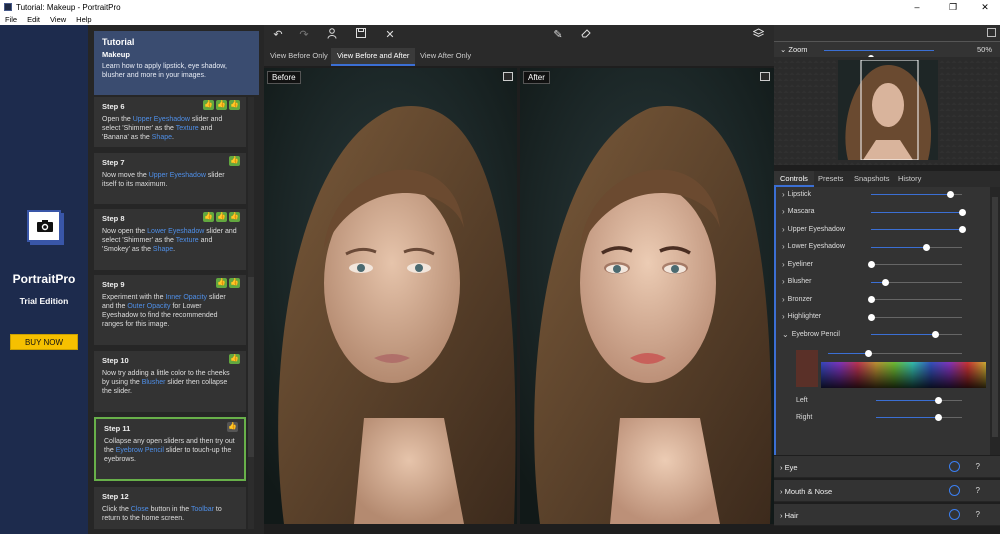 Image resolution: width=1000 pixels, height=534 pixels. Describe the element at coordinates (811, 334) in the screenshot. I see `control-row: ⌄ Eyebrow Pencil` at that location.